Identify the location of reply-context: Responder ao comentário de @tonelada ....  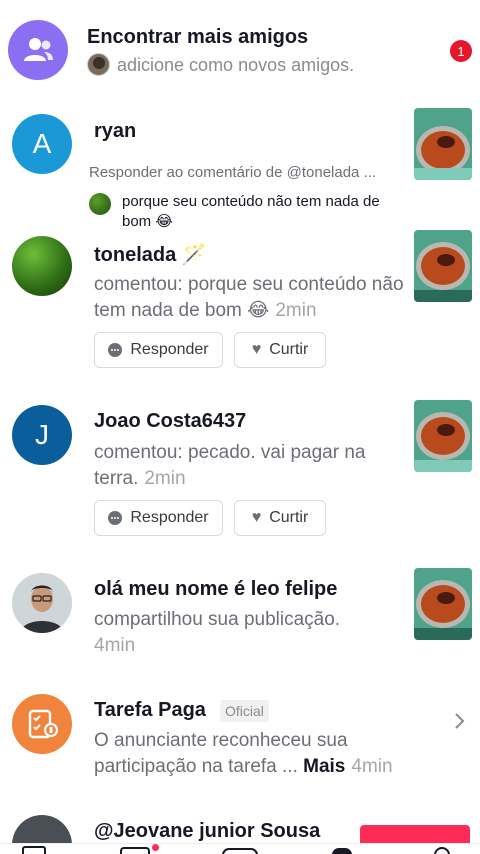
(233, 172).